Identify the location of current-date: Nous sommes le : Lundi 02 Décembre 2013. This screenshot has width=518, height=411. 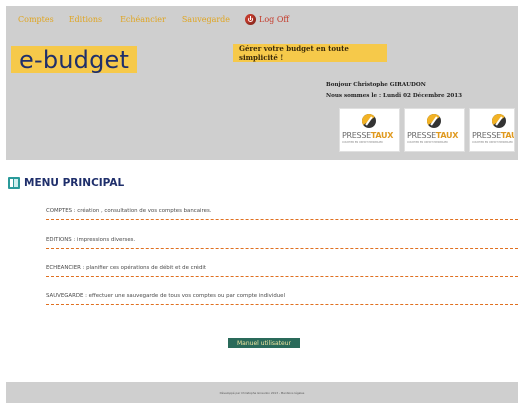
(394, 96).